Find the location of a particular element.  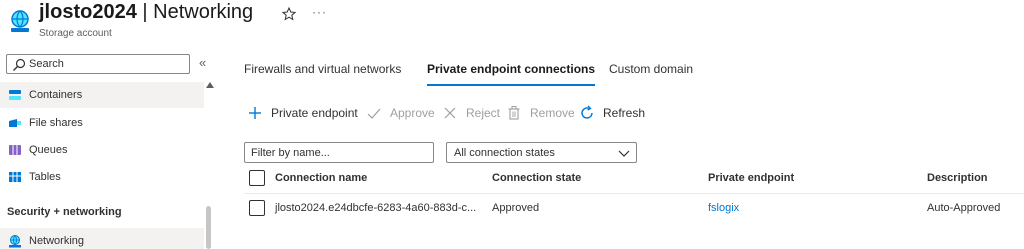

menu-search-input: Search is located at coordinates (98, 64).